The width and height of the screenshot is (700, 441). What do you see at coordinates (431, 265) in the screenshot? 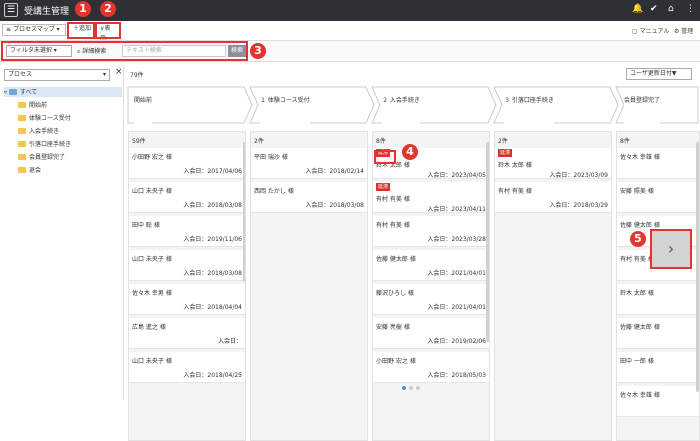
I see `student-card: 佐藤 健太郎 様入会日：2021/04/01` at bounding box center [431, 265].